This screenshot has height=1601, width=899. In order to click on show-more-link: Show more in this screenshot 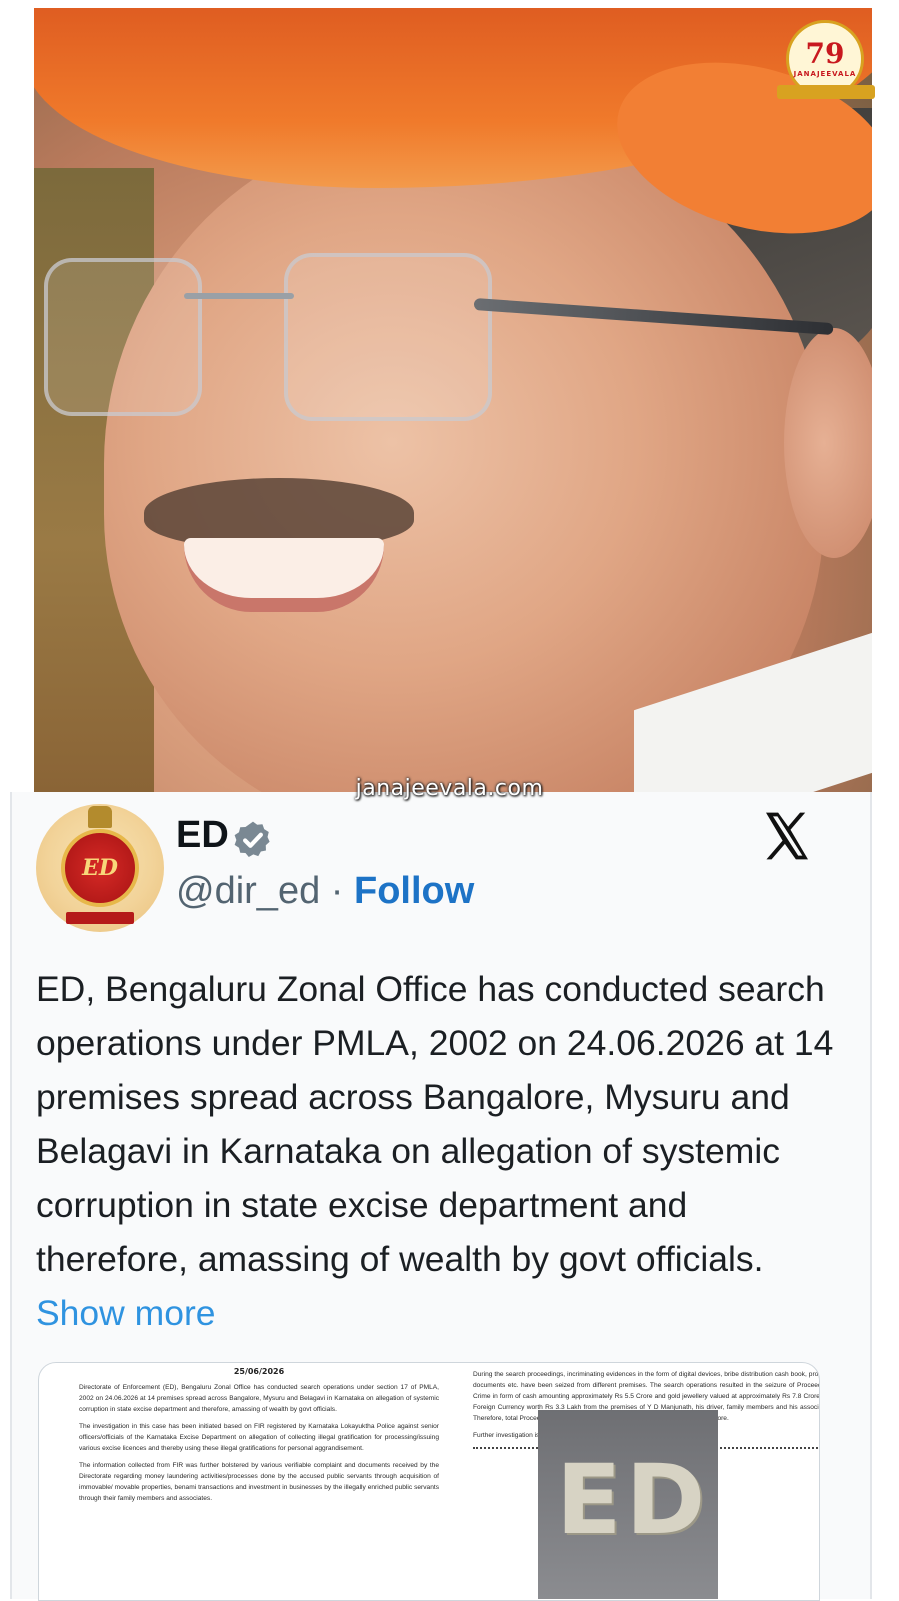, I will do `click(126, 1313)`.